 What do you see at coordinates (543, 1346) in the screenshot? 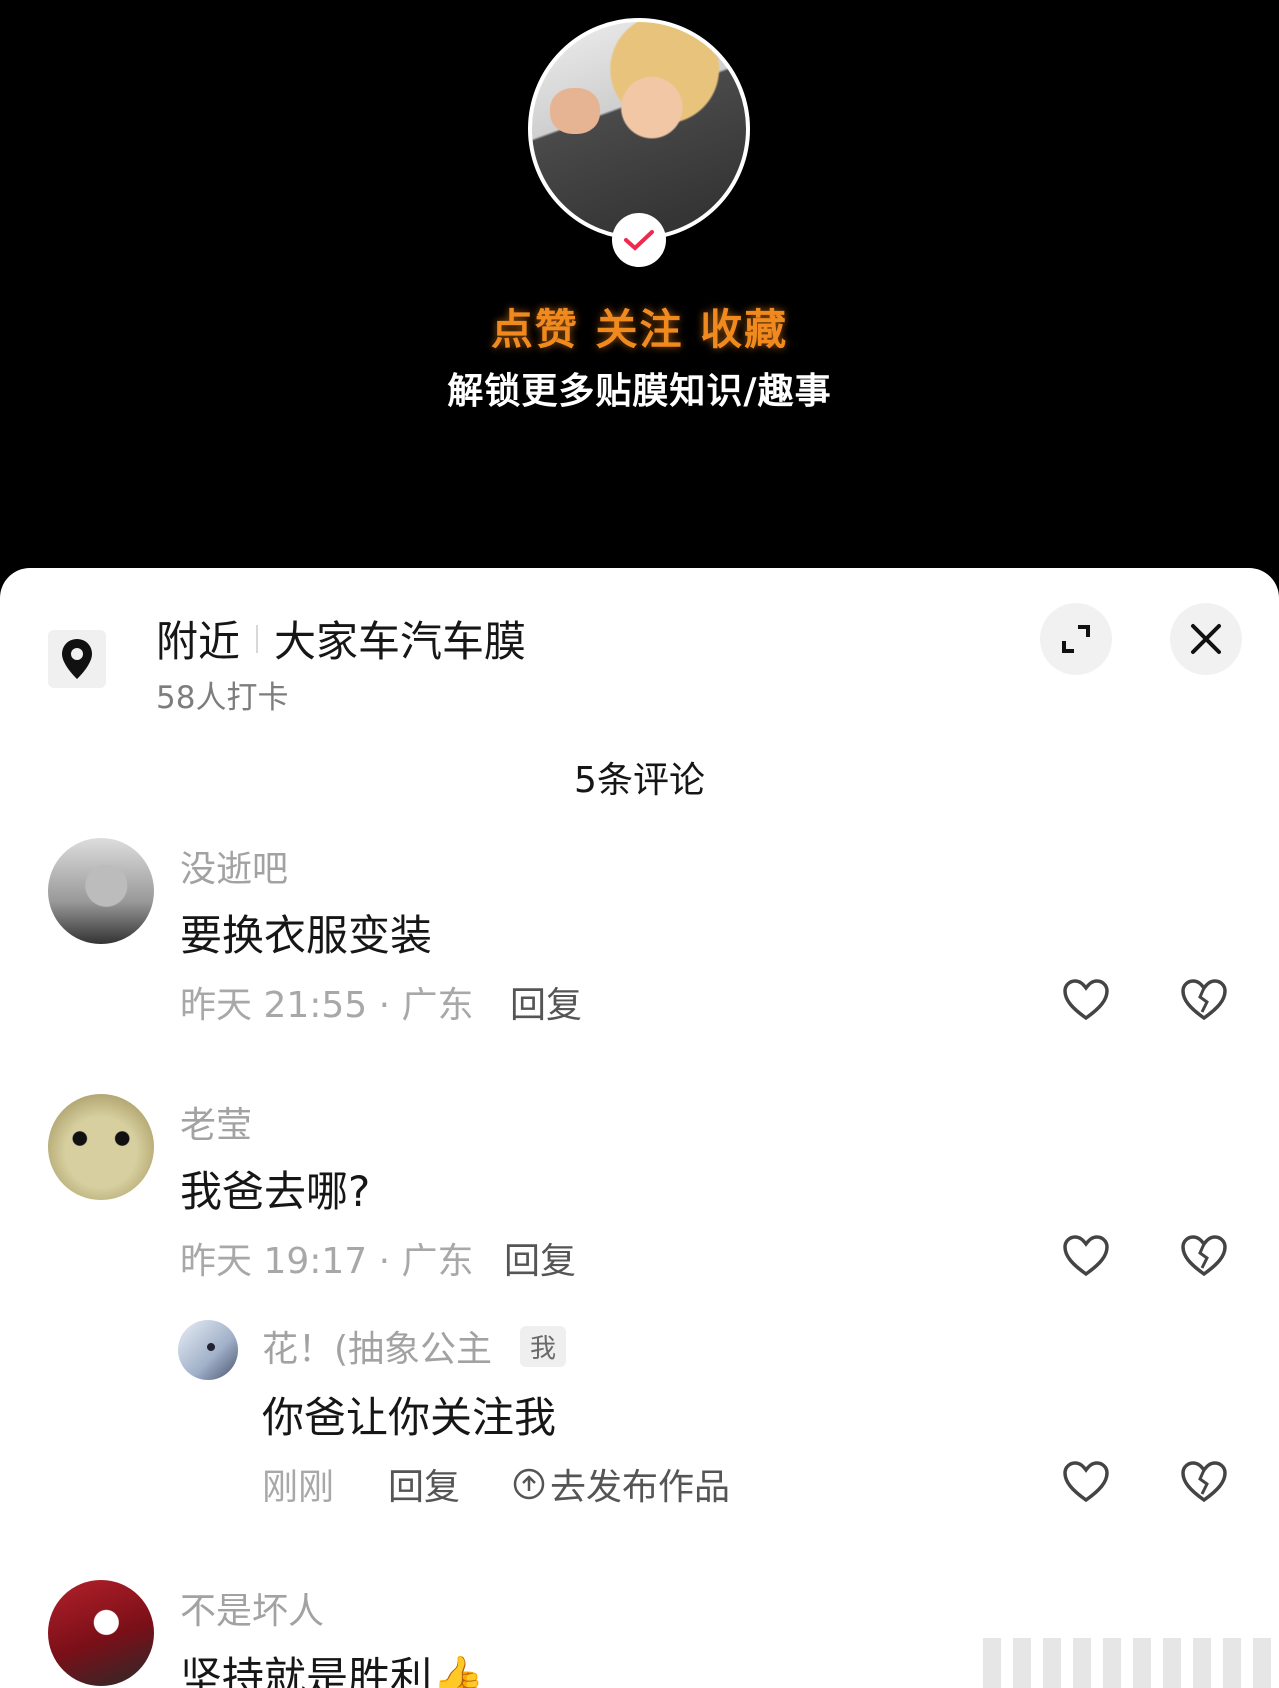
I see `me-tag: 我` at bounding box center [543, 1346].